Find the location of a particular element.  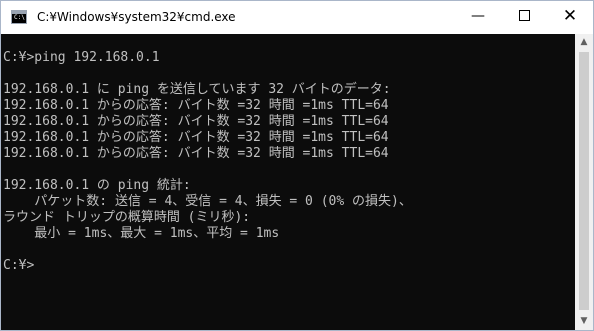

title-bar: C:\ C:¥Windows¥system32¥cmd.exe — ✕ is located at coordinates (297, 17).